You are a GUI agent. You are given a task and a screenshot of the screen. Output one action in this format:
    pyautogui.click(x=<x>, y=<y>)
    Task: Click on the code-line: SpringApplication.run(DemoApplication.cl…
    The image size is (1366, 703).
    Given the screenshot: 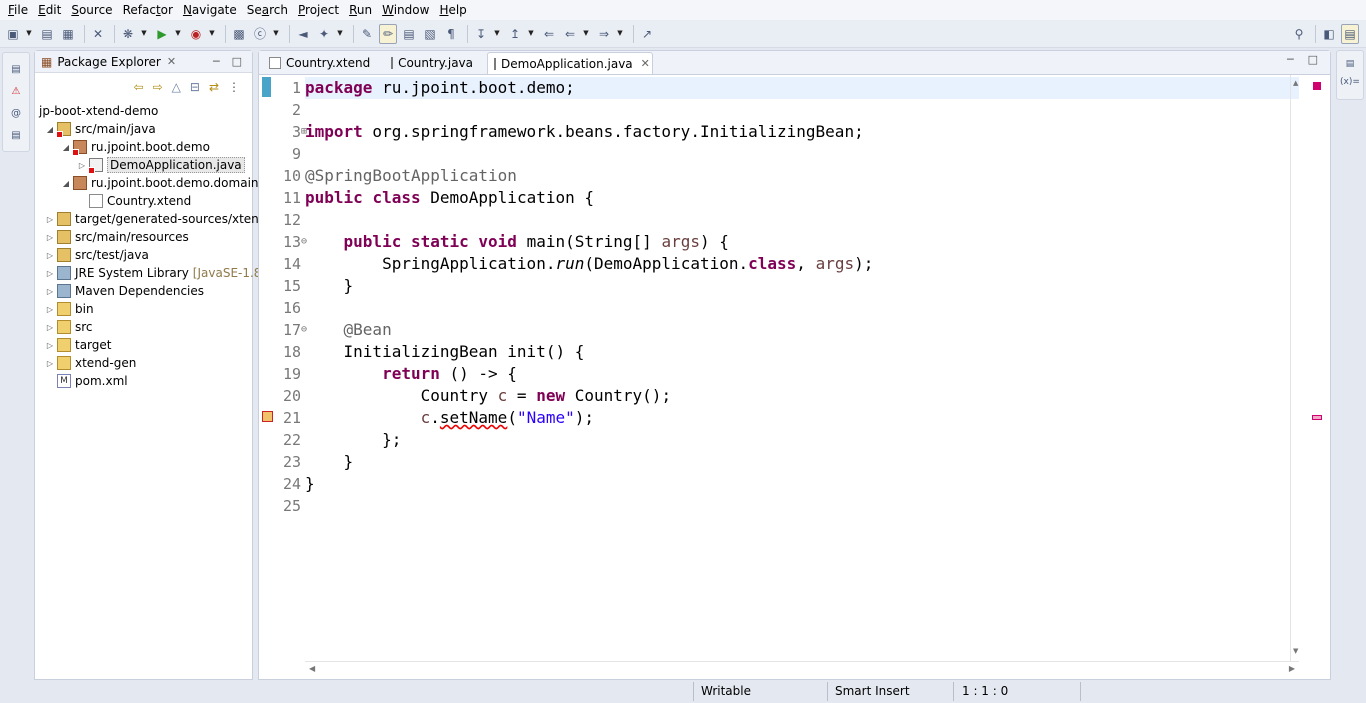 What is the action you would take?
    pyautogui.click(x=589, y=264)
    